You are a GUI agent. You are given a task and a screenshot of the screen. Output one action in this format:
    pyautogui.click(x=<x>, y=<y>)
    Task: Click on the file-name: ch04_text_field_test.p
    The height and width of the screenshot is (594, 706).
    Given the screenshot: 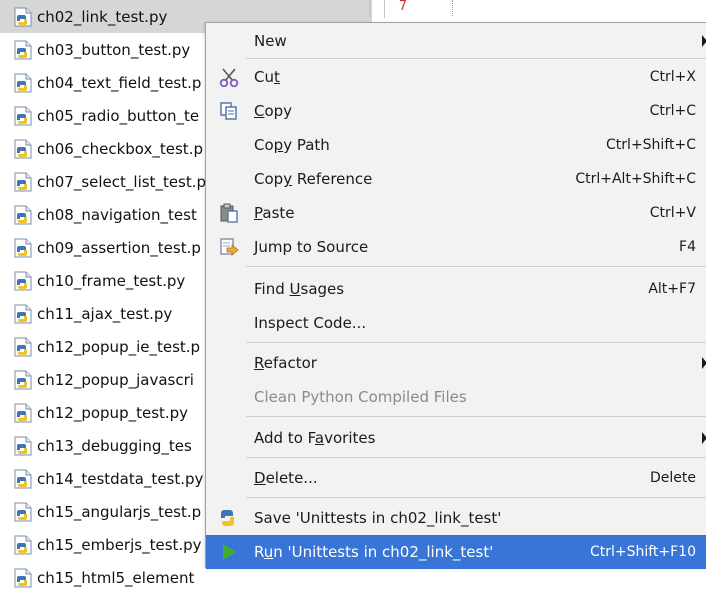 What is the action you would take?
    pyautogui.click(x=119, y=82)
    